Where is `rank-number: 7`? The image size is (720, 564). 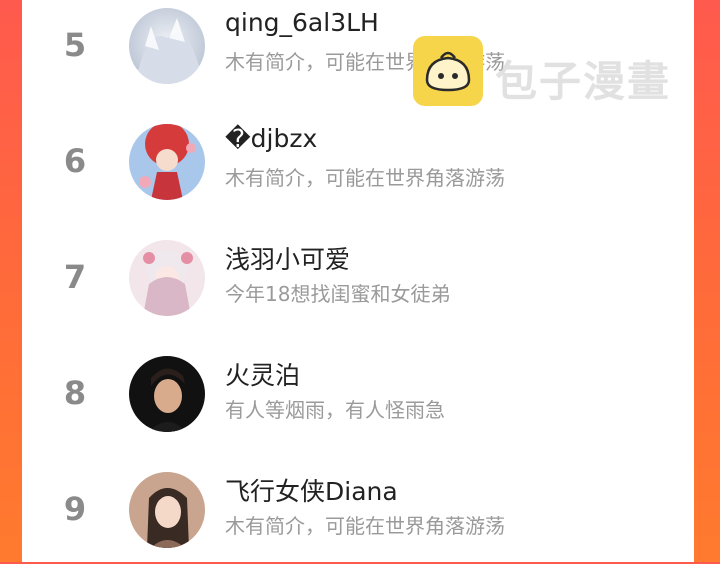 rank-number: 7 is located at coordinates (75, 277).